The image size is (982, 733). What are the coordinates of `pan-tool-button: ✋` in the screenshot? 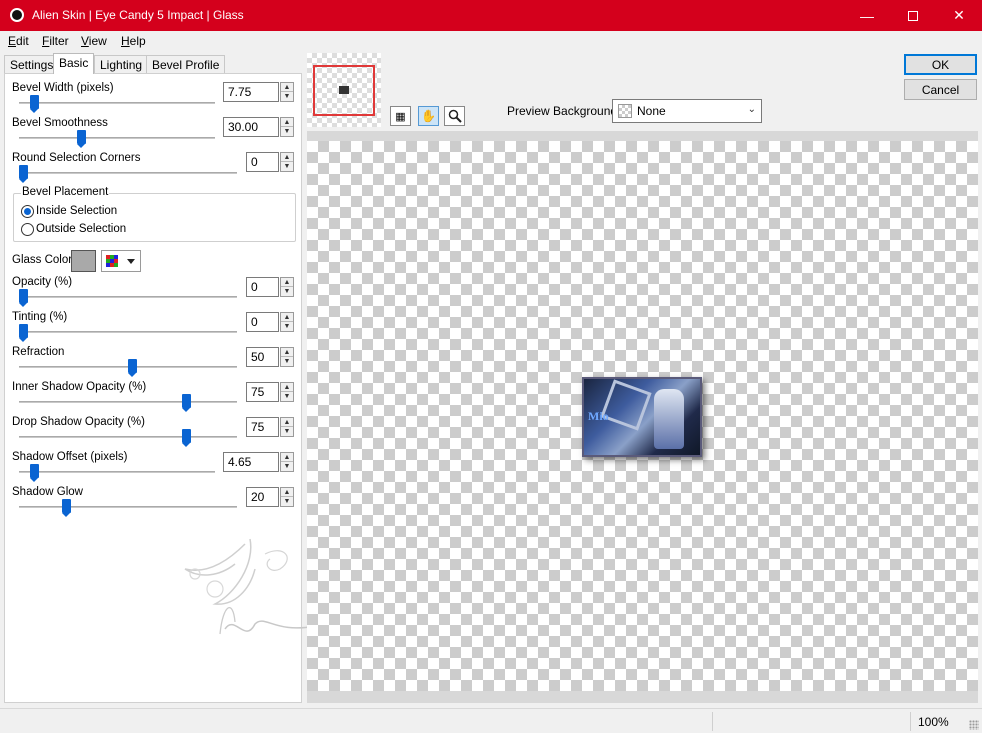 It's located at (428, 116).